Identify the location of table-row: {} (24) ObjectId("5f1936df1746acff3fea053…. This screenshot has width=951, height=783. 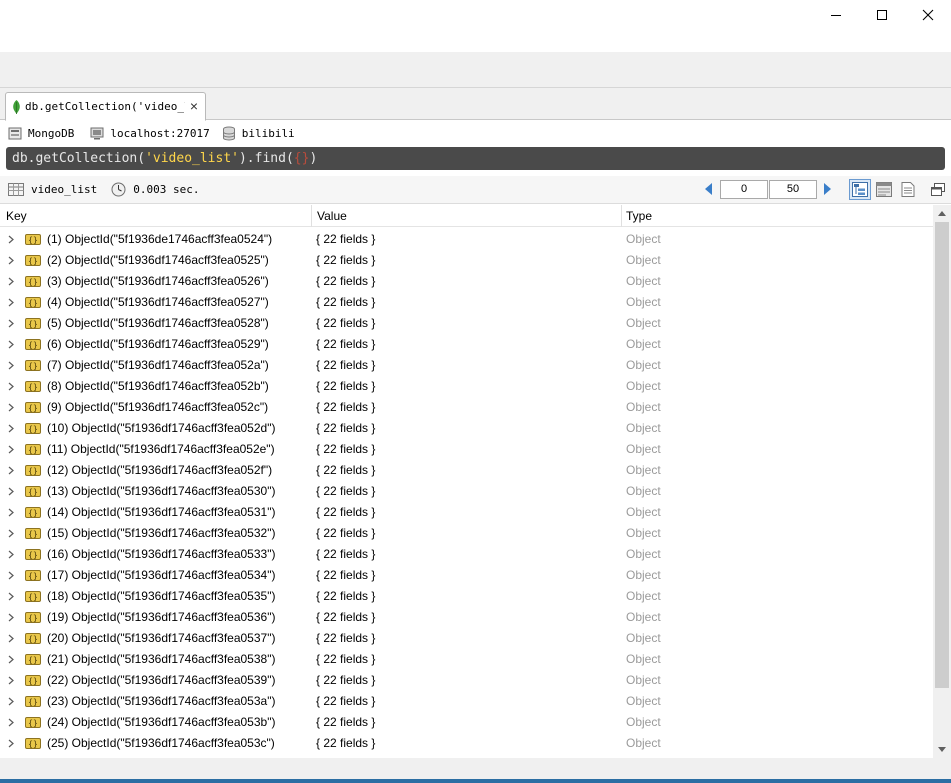
(466, 722).